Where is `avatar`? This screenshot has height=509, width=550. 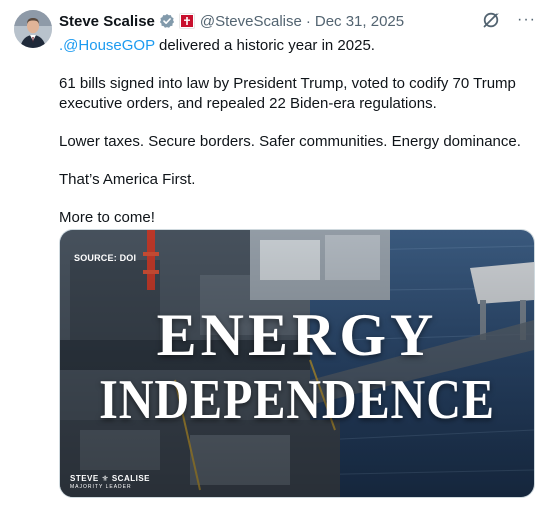 avatar is located at coordinates (33, 29).